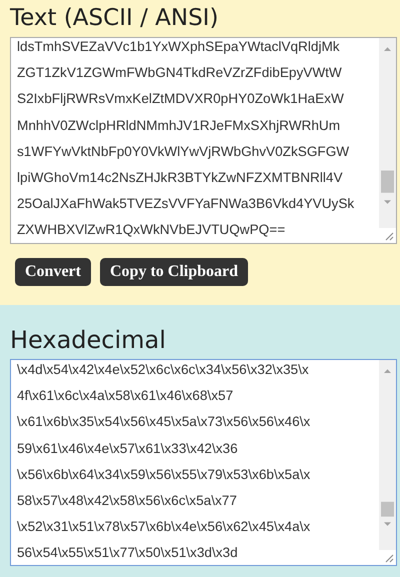 The width and height of the screenshot is (400, 577). What do you see at coordinates (174, 272) in the screenshot?
I see `action-button: Copy to Clipboard` at bounding box center [174, 272].